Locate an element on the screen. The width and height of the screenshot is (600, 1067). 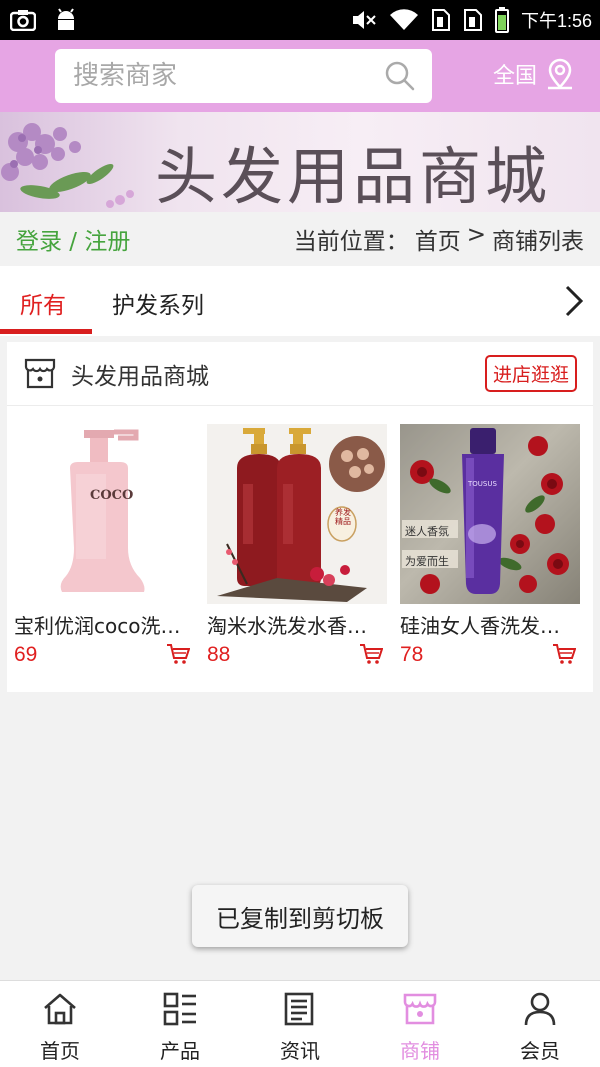
product-image: 养发精品 is located at coordinates (297, 514).